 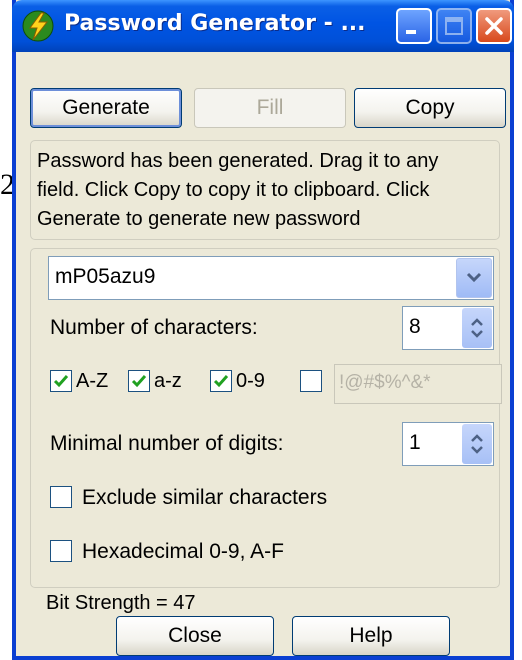 What do you see at coordinates (92, 381) in the screenshot?
I see `uppercase-label: A-Z` at bounding box center [92, 381].